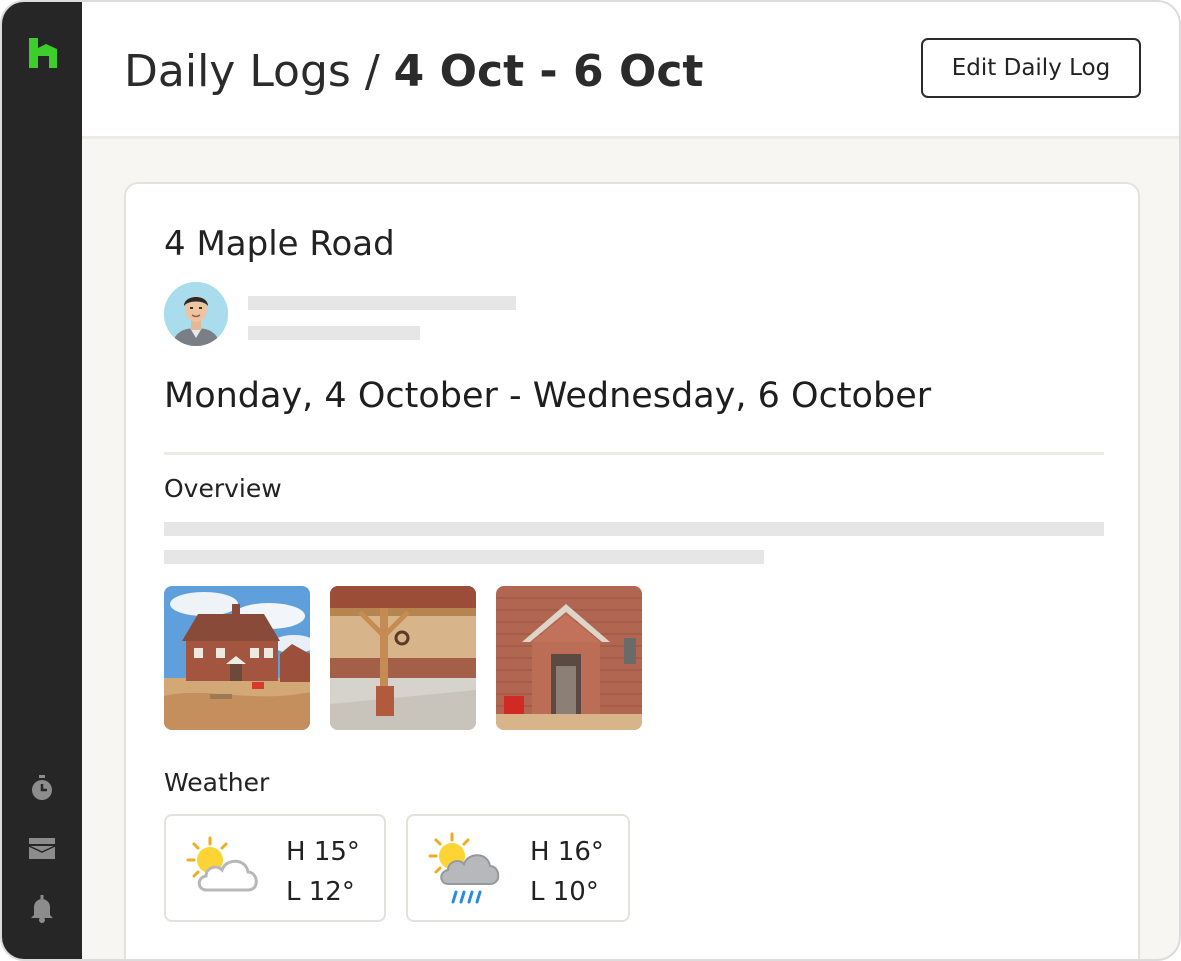 The image size is (1181, 961). What do you see at coordinates (222, 864) in the screenshot?
I see `partly-cloudy-icon` at bounding box center [222, 864].